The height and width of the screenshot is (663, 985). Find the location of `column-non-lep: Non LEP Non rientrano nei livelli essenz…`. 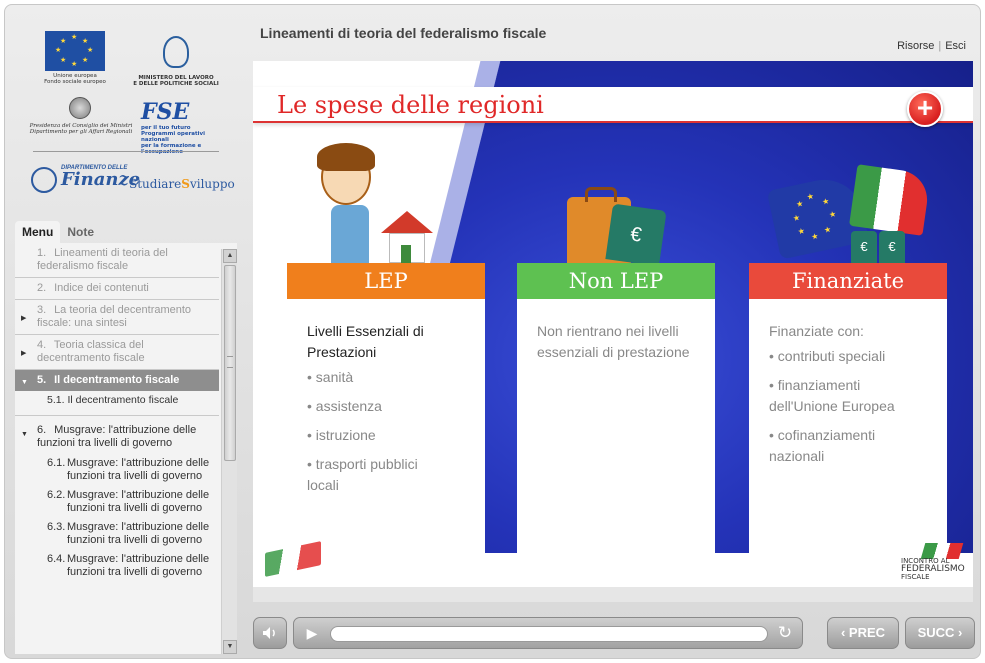

column-non-lep: Non LEP Non rientrano nei livelli essenz… is located at coordinates (616, 432).